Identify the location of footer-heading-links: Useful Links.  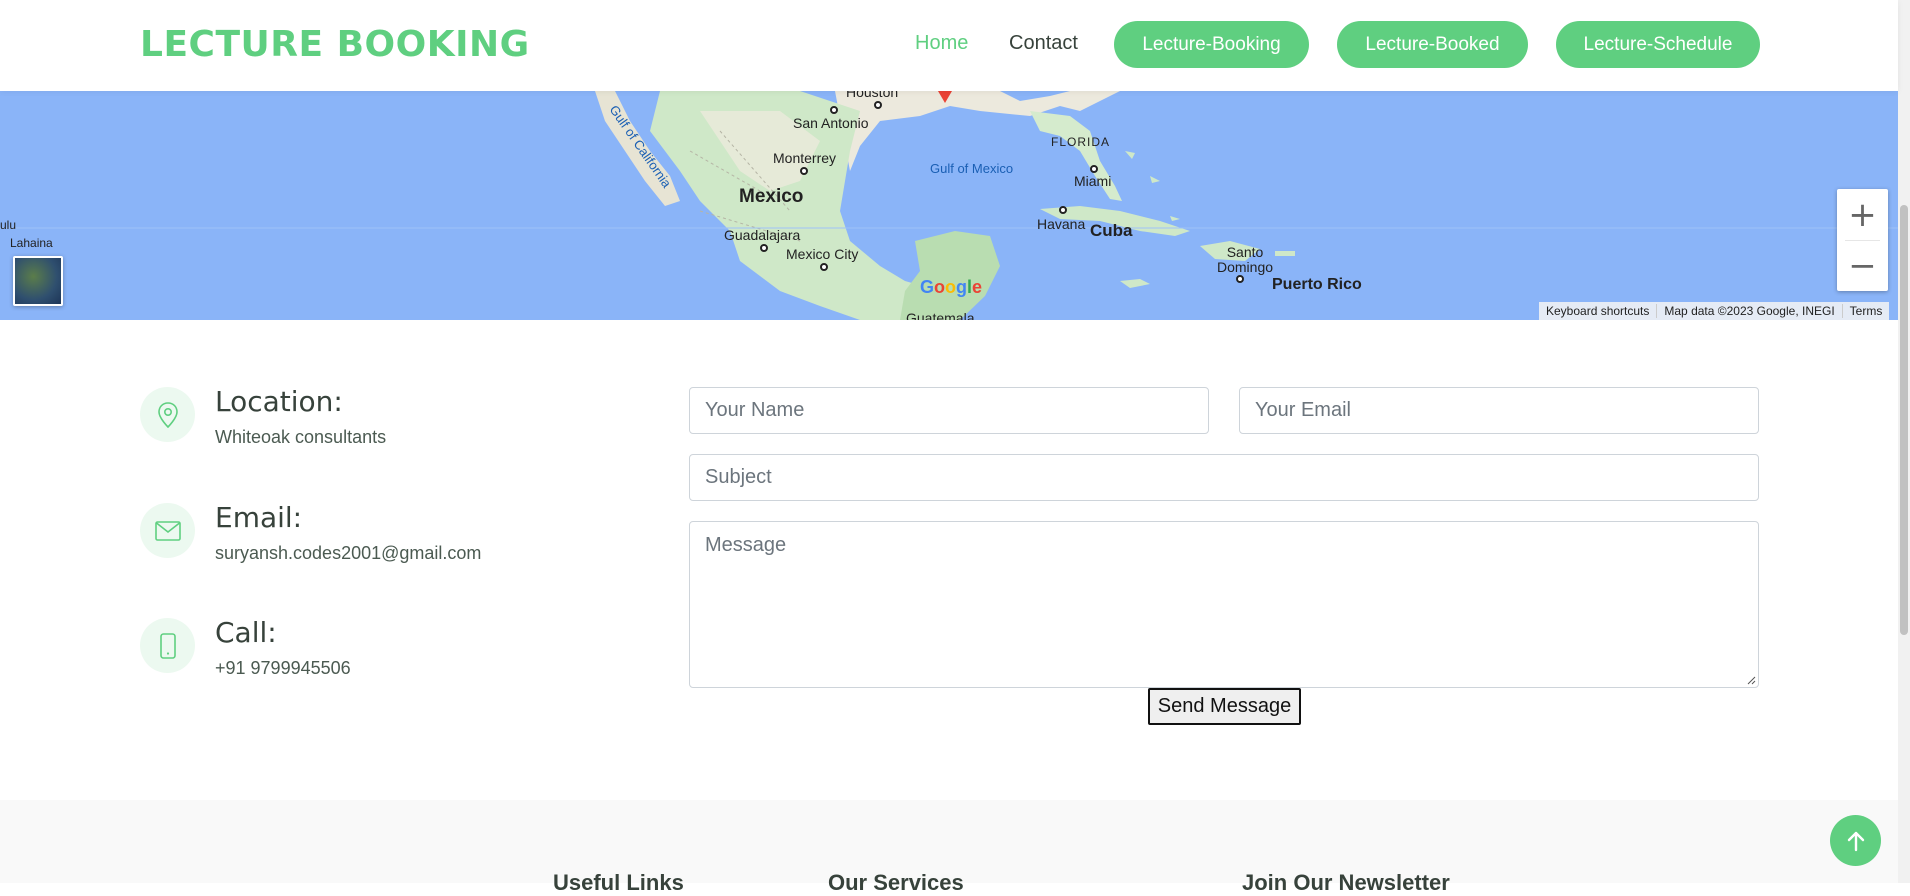
(618, 882).